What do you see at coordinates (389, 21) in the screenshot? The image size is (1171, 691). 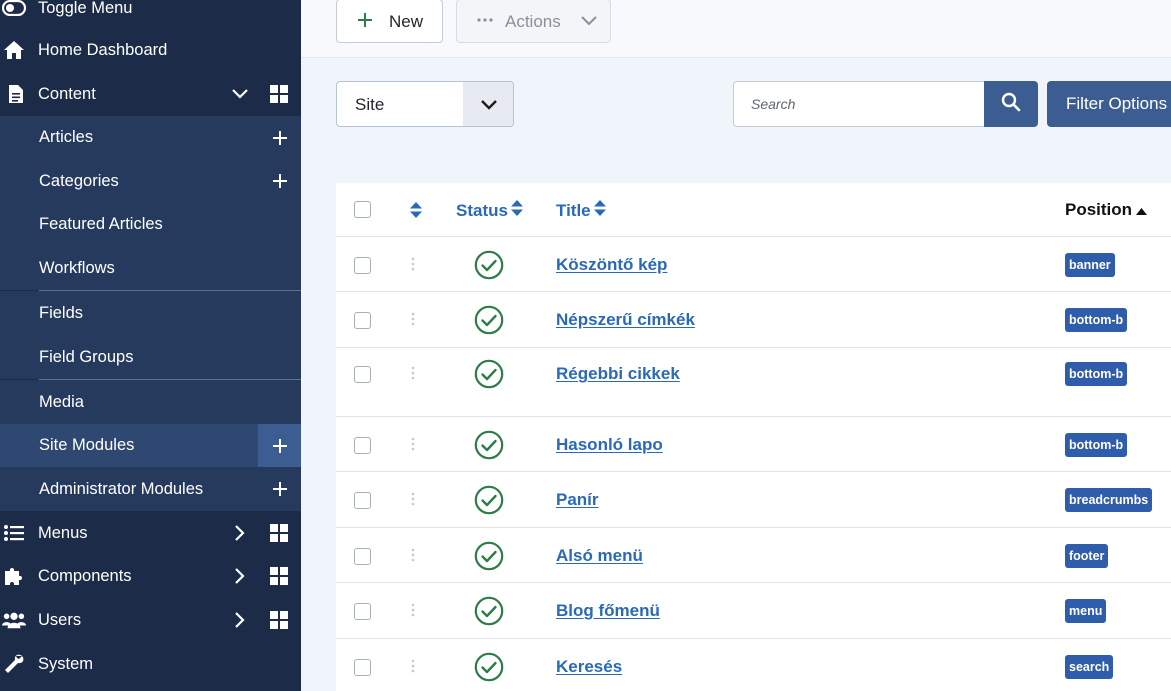 I see `new-button: New` at bounding box center [389, 21].